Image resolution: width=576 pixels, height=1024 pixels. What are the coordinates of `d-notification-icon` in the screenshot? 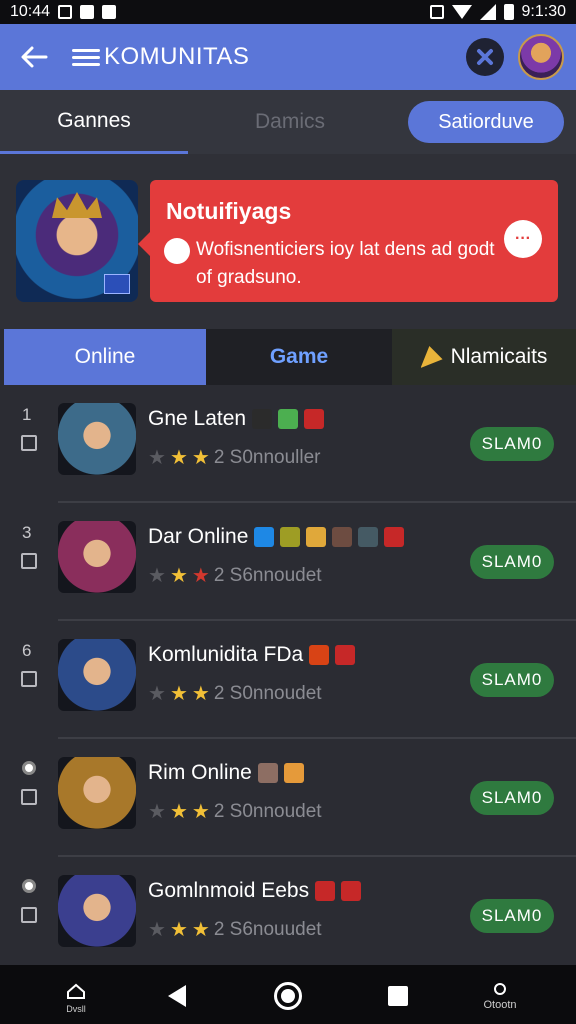 It's located at (109, 12).